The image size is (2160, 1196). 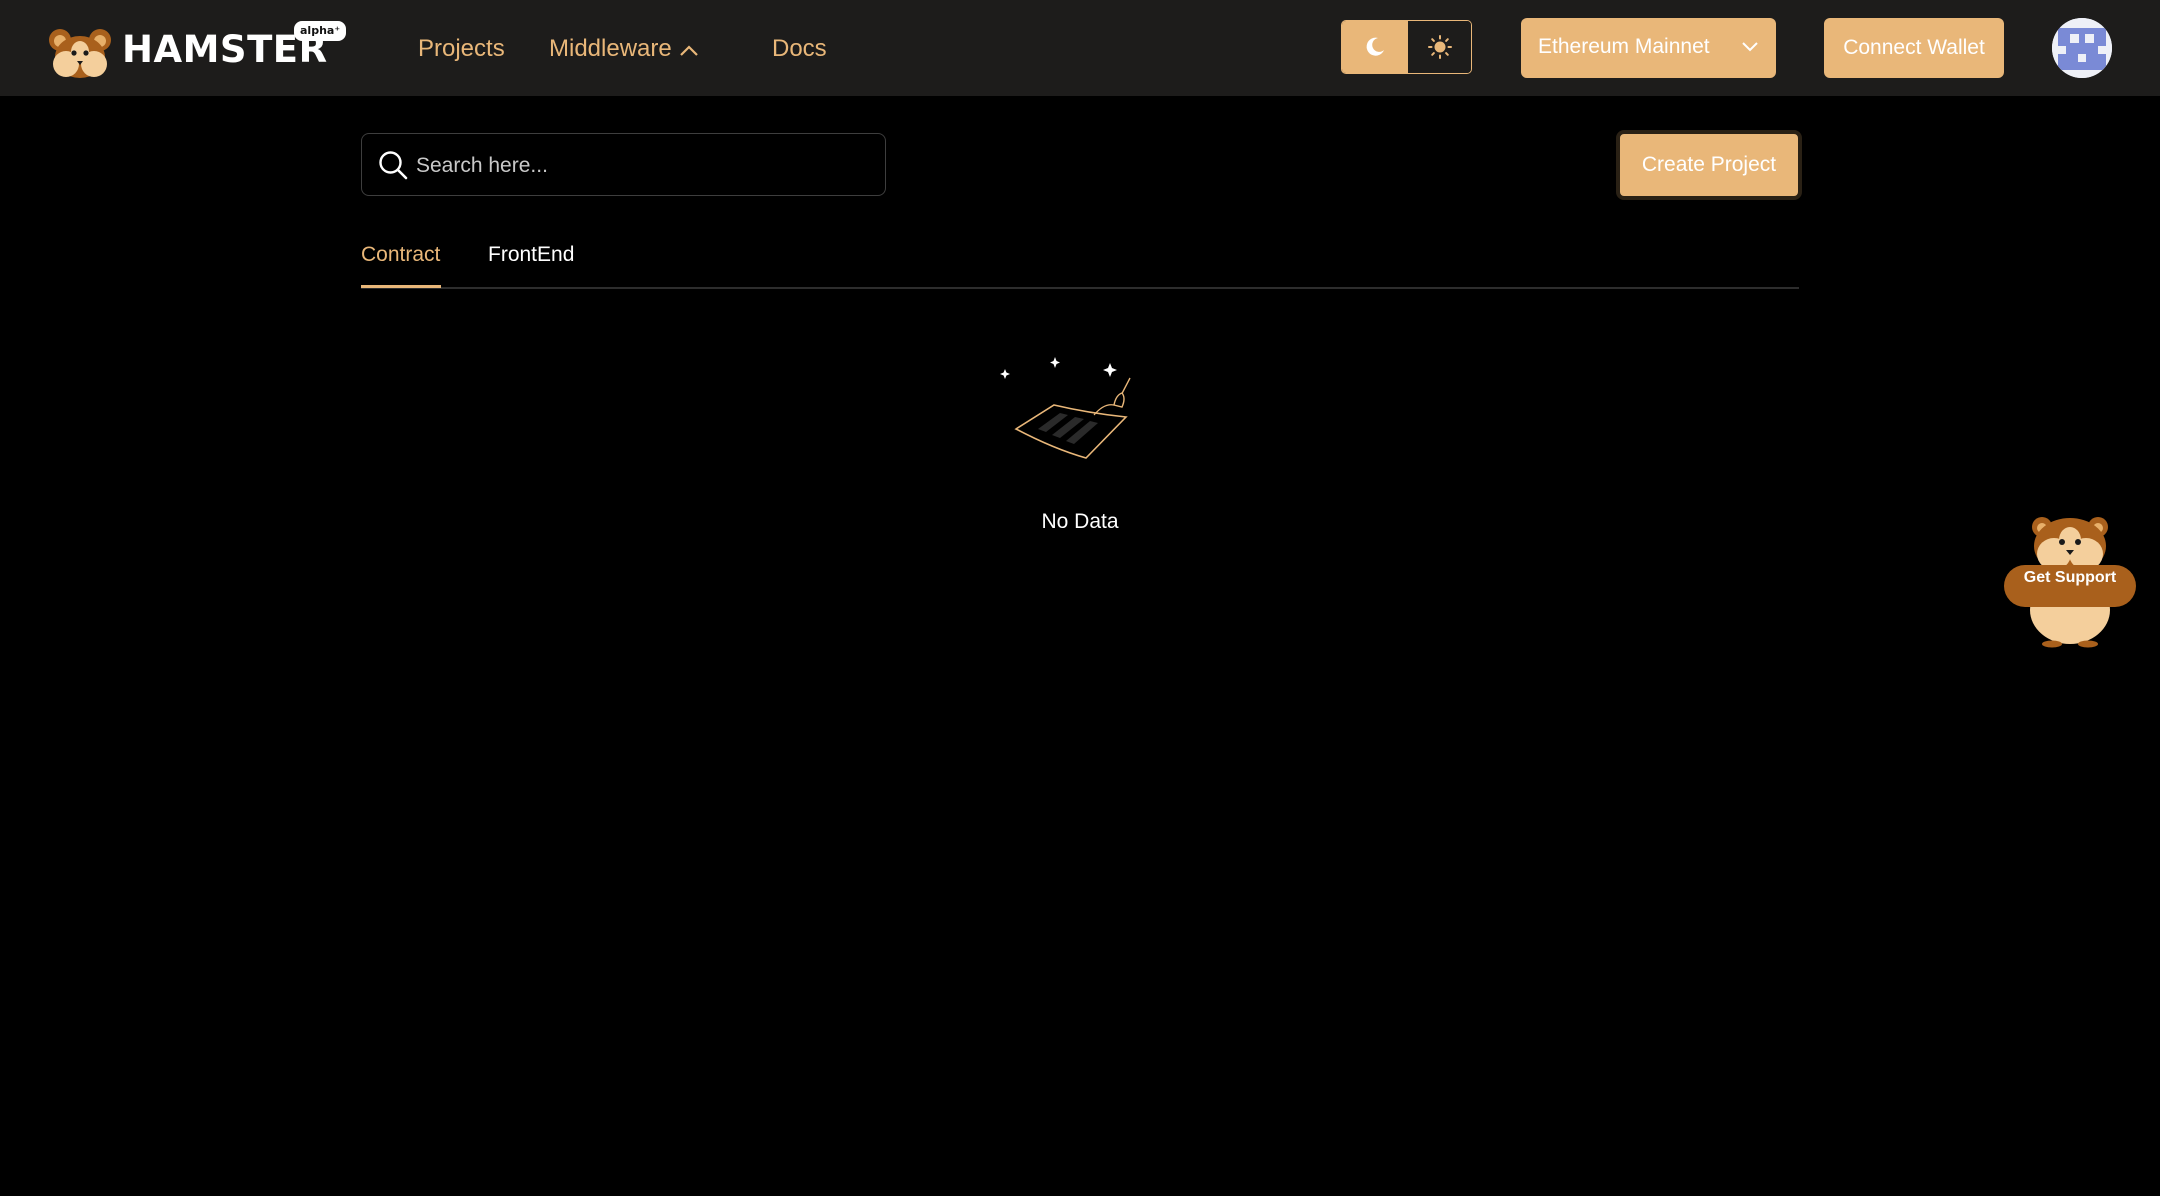 I want to click on dark-mode-button, so click(x=1375, y=47).